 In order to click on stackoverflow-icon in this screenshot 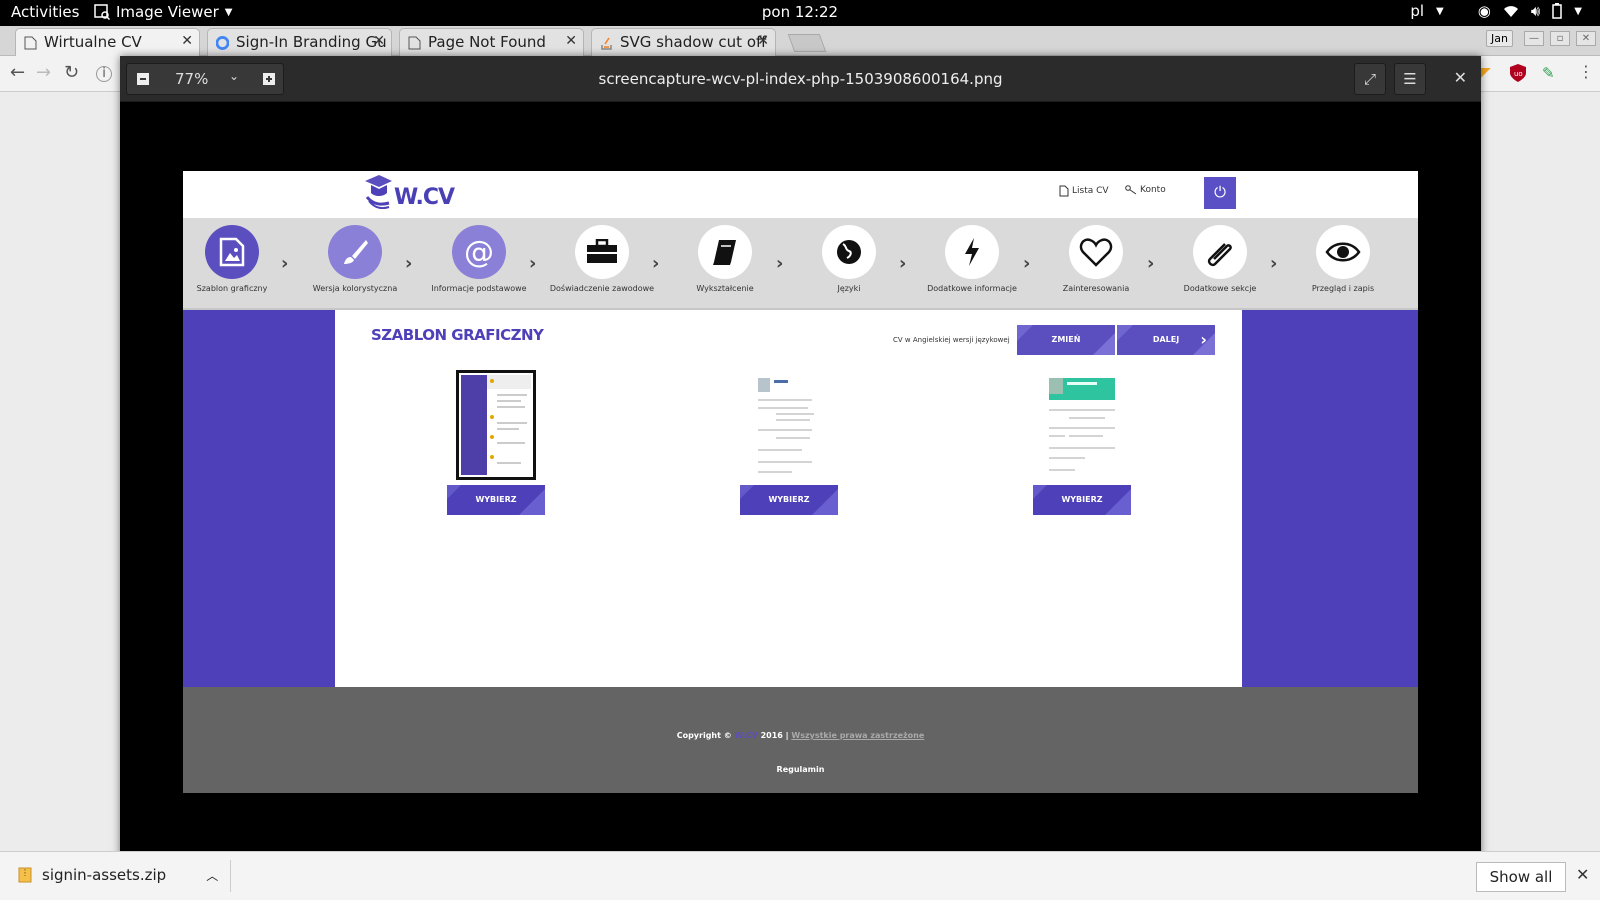, I will do `click(606, 43)`.